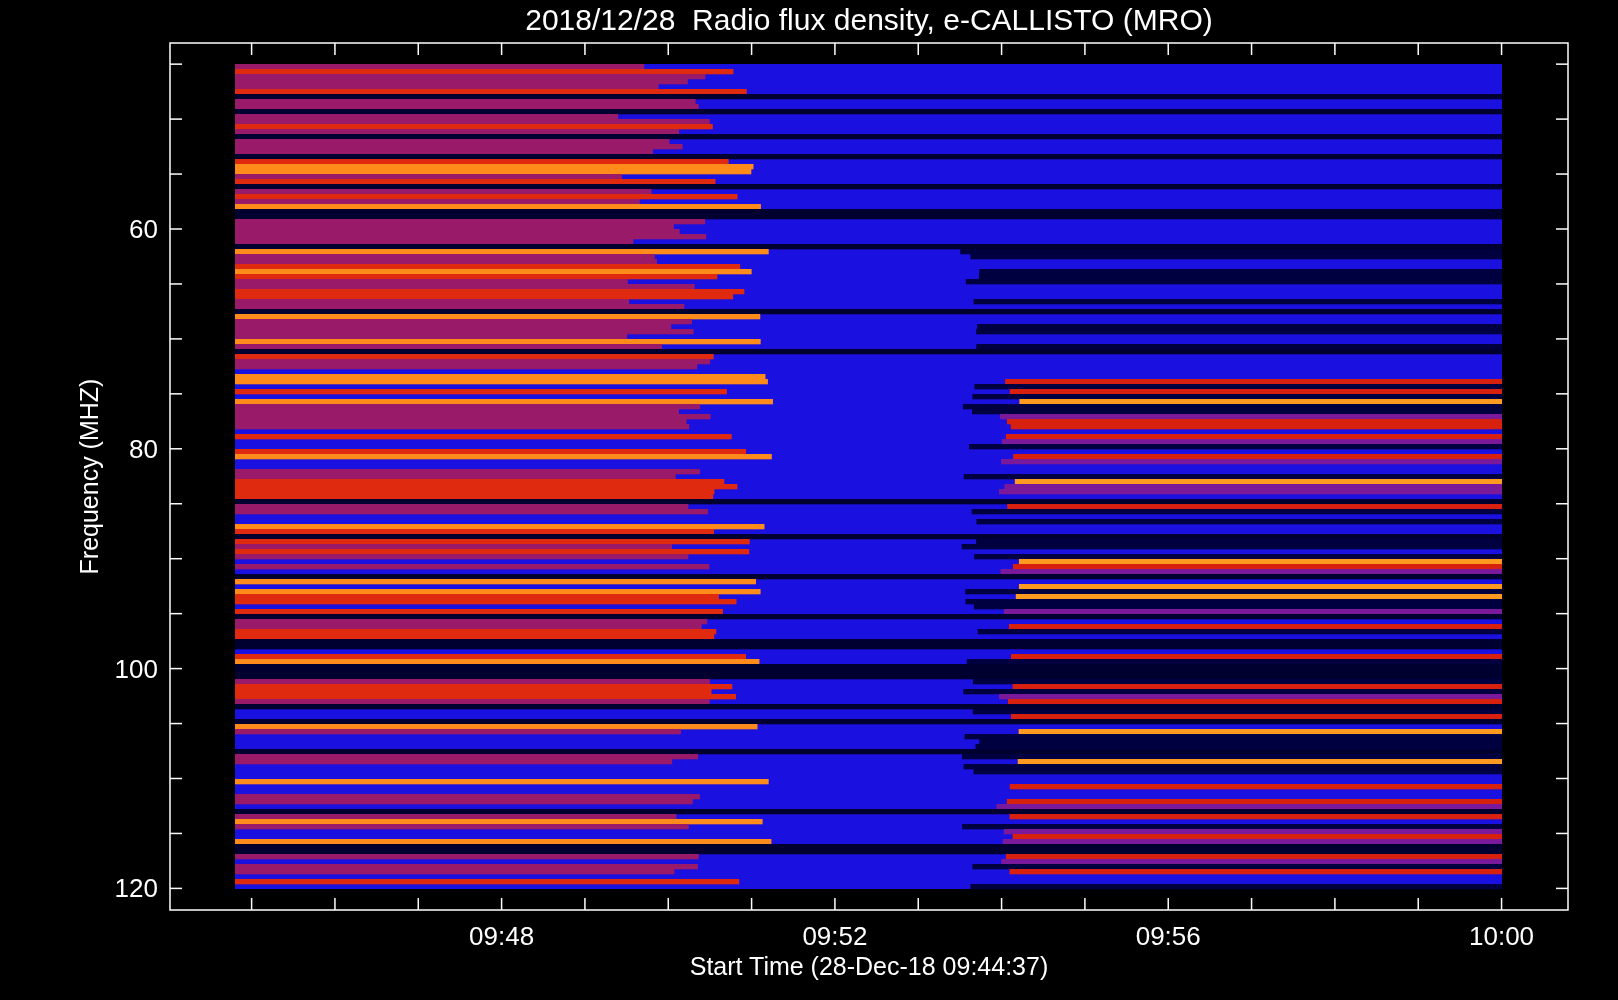  What do you see at coordinates (136, 668) in the screenshot?
I see `y-tick-label: 100` at bounding box center [136, 668].